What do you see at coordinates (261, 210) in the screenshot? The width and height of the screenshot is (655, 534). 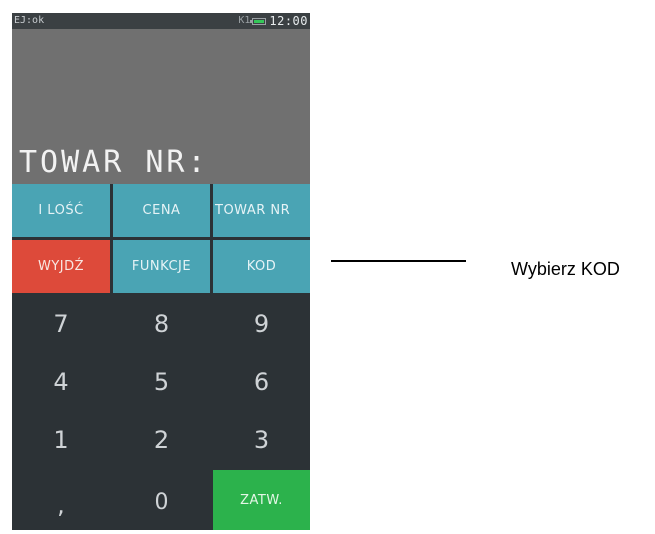 I see `item-number-key: TOWAR NR` at bounding box center [261, 210].